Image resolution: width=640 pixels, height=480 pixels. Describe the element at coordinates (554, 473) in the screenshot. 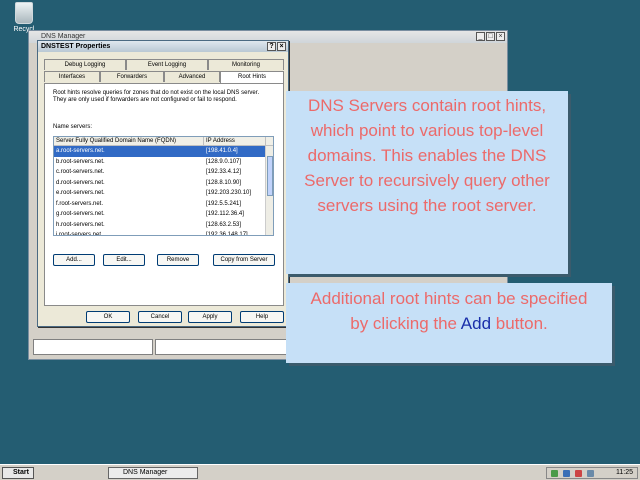

I see `network-icon` at that location.